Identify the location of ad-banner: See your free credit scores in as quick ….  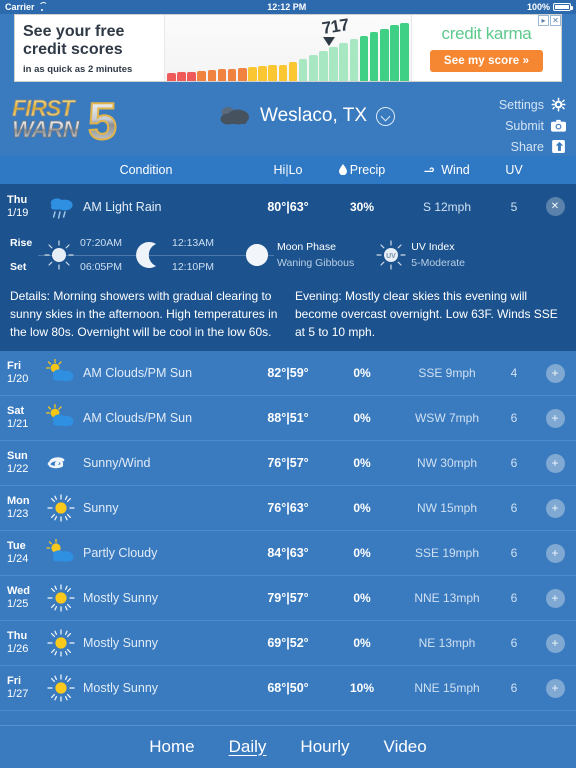
(288, 48).